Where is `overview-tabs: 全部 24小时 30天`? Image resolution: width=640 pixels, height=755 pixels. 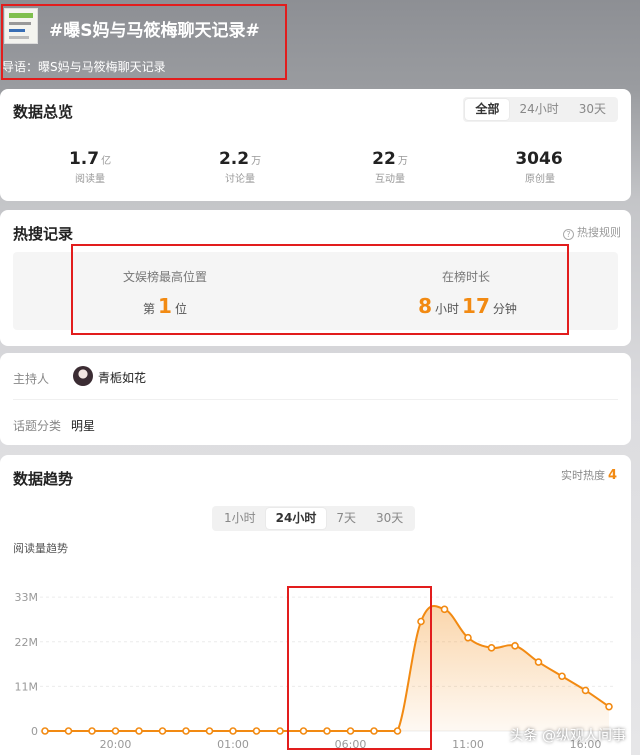 overview-tabs: 全部 24小时 30天 is located at coordinates (540, 109).